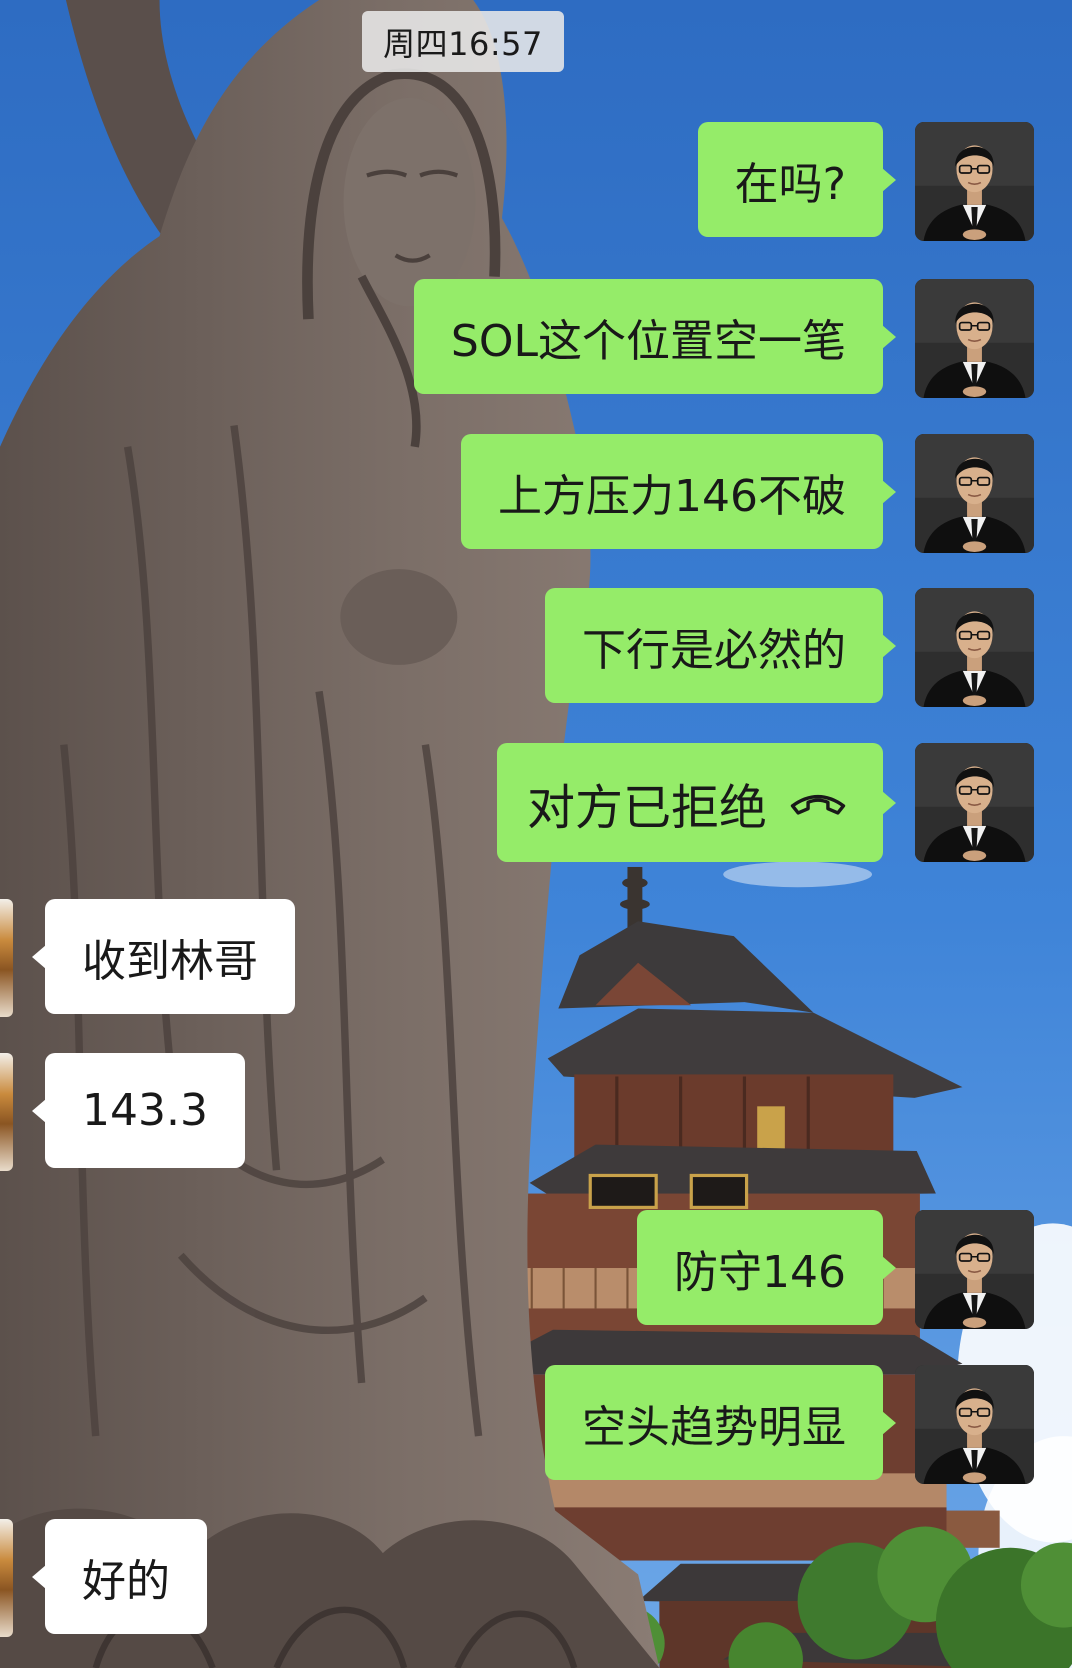  What do you see at coordinates (714, 1427) in the screenshot?
I see `message-text: 空头趋势明显` at bounding box center [714, 1427].